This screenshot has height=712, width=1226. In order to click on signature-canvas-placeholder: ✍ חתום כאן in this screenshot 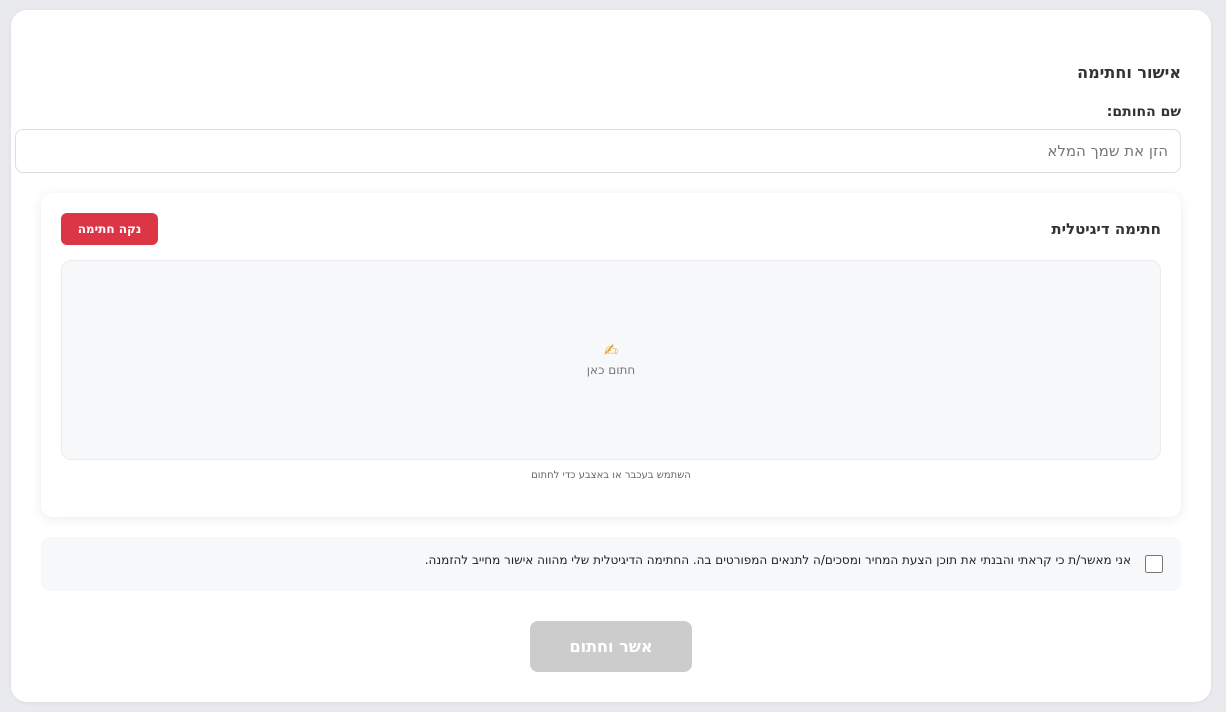, I will do `click(611, 359)`.